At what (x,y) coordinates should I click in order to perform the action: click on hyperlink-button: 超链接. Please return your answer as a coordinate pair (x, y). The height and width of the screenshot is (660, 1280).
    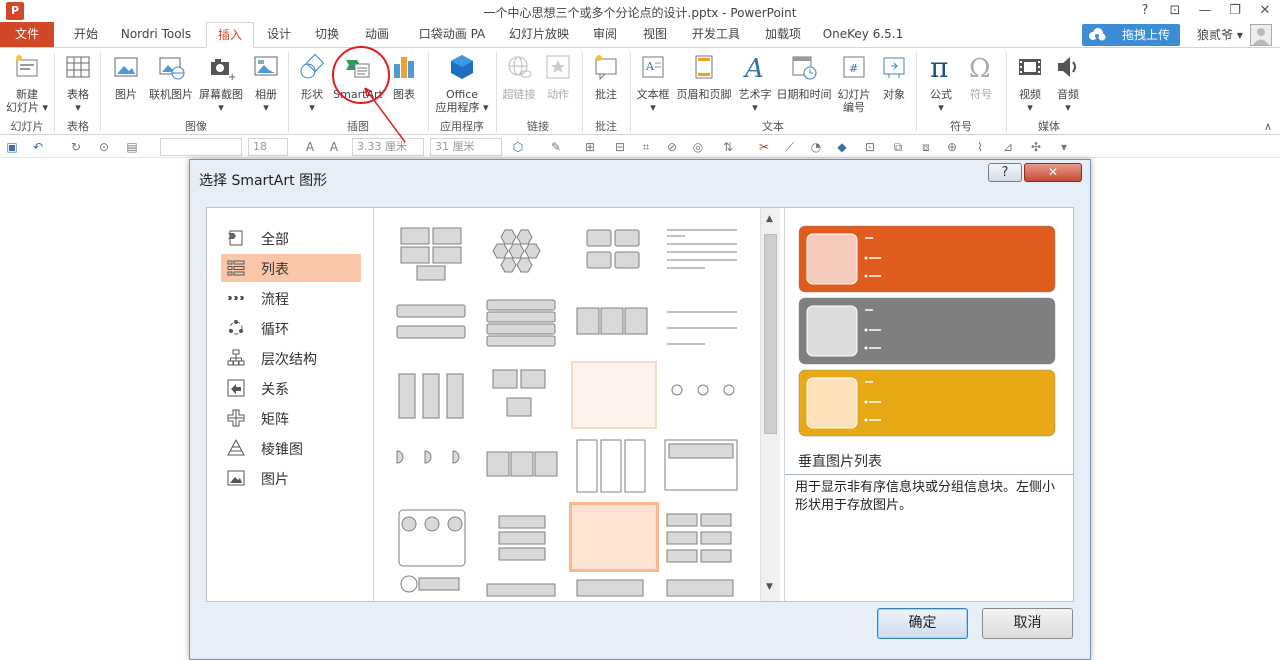
    Looking at the image, I should click on (519, 76).